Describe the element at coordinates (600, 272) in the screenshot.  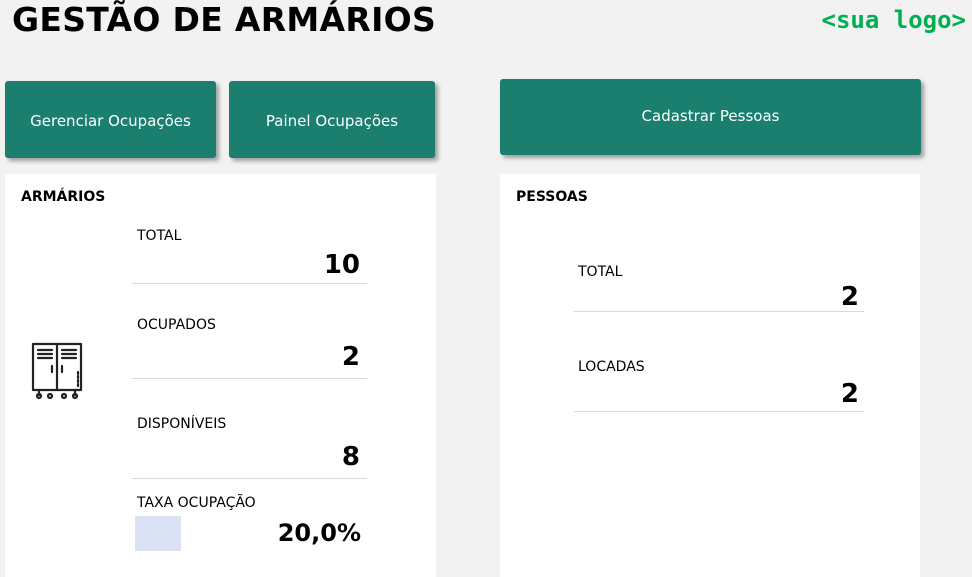
I see `pessoas-total-label: TOTAL` at that location.